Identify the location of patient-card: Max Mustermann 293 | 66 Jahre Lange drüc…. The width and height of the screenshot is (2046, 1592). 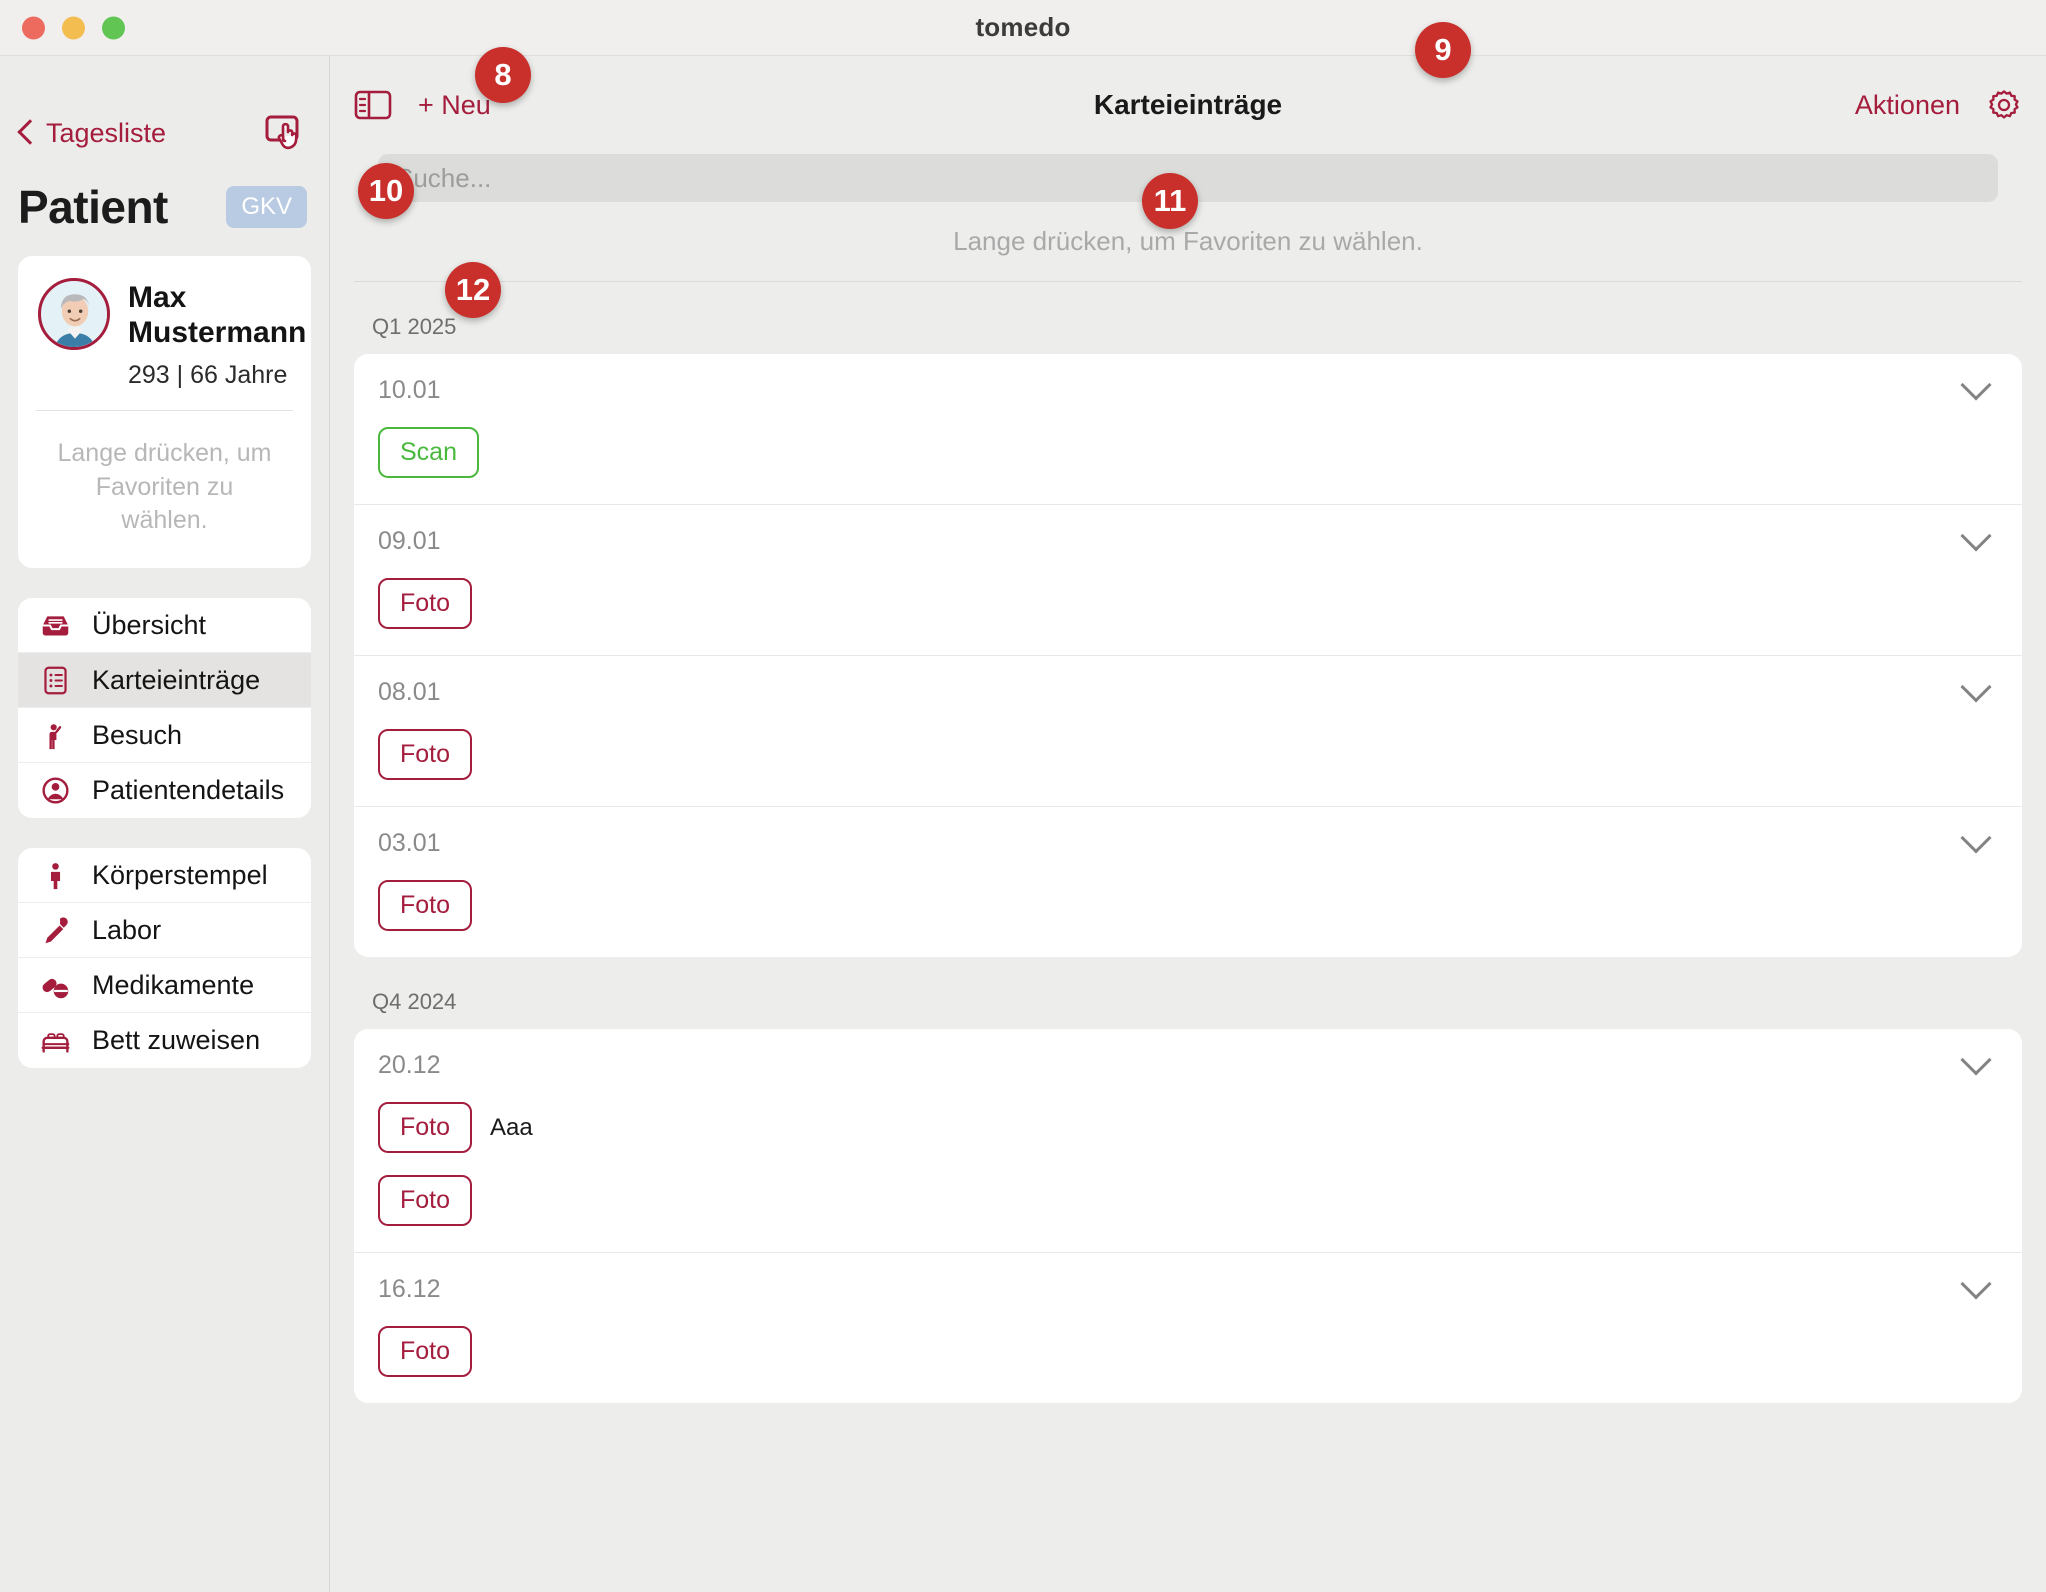
(164, 412).